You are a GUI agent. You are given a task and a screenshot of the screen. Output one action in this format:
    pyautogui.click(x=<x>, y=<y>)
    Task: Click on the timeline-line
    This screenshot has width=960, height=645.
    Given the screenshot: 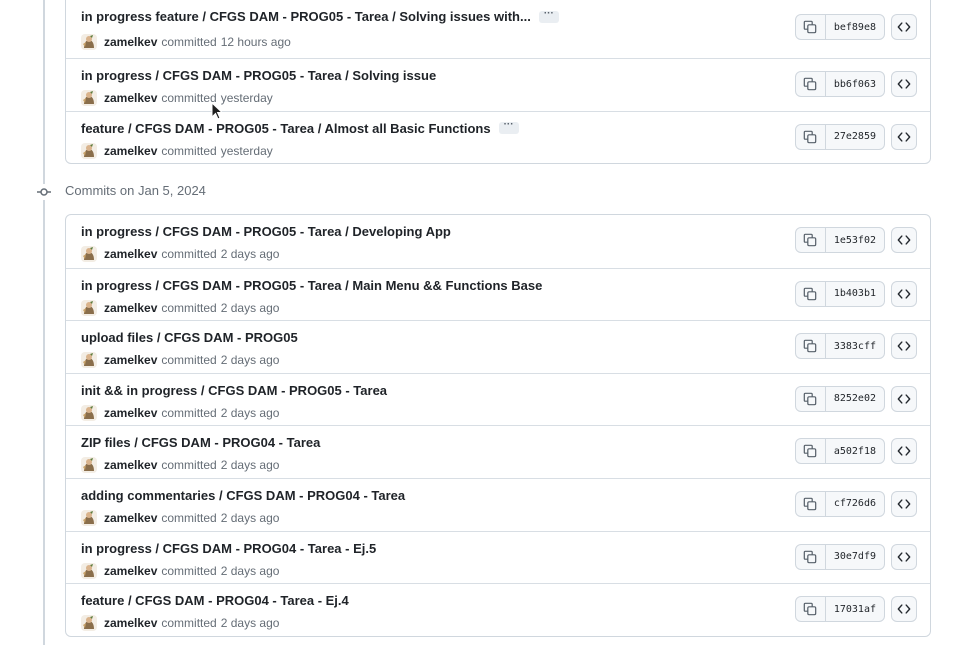 What is the action you would take?
    pyautogui.click(x=44, y=322)
    